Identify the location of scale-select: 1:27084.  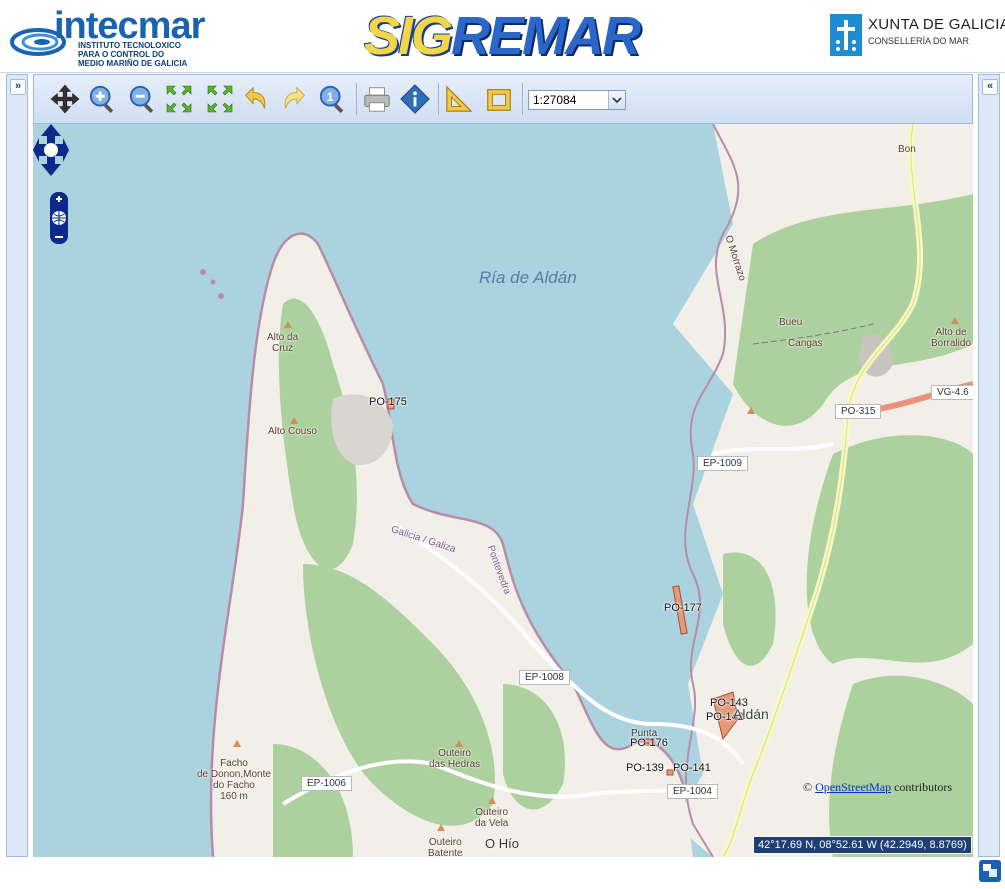
(577, 100).